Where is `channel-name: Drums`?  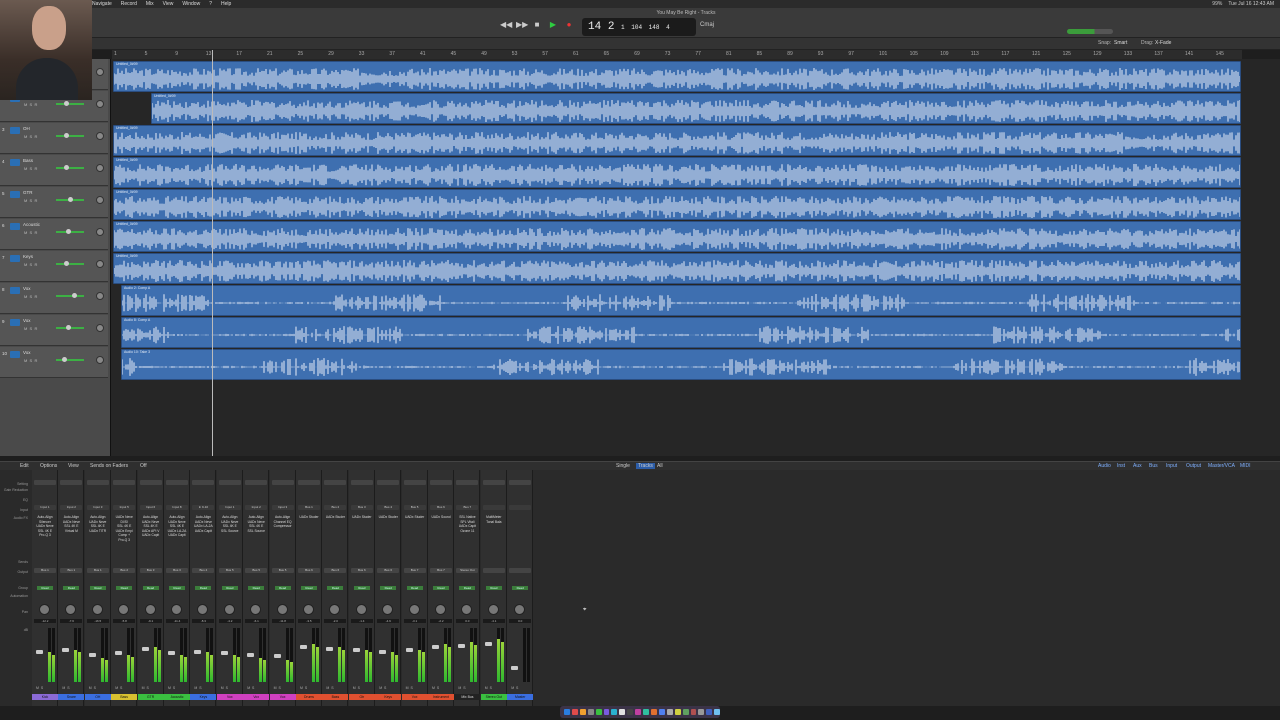 channel-name: Drums is located at coordinates (309, 697).